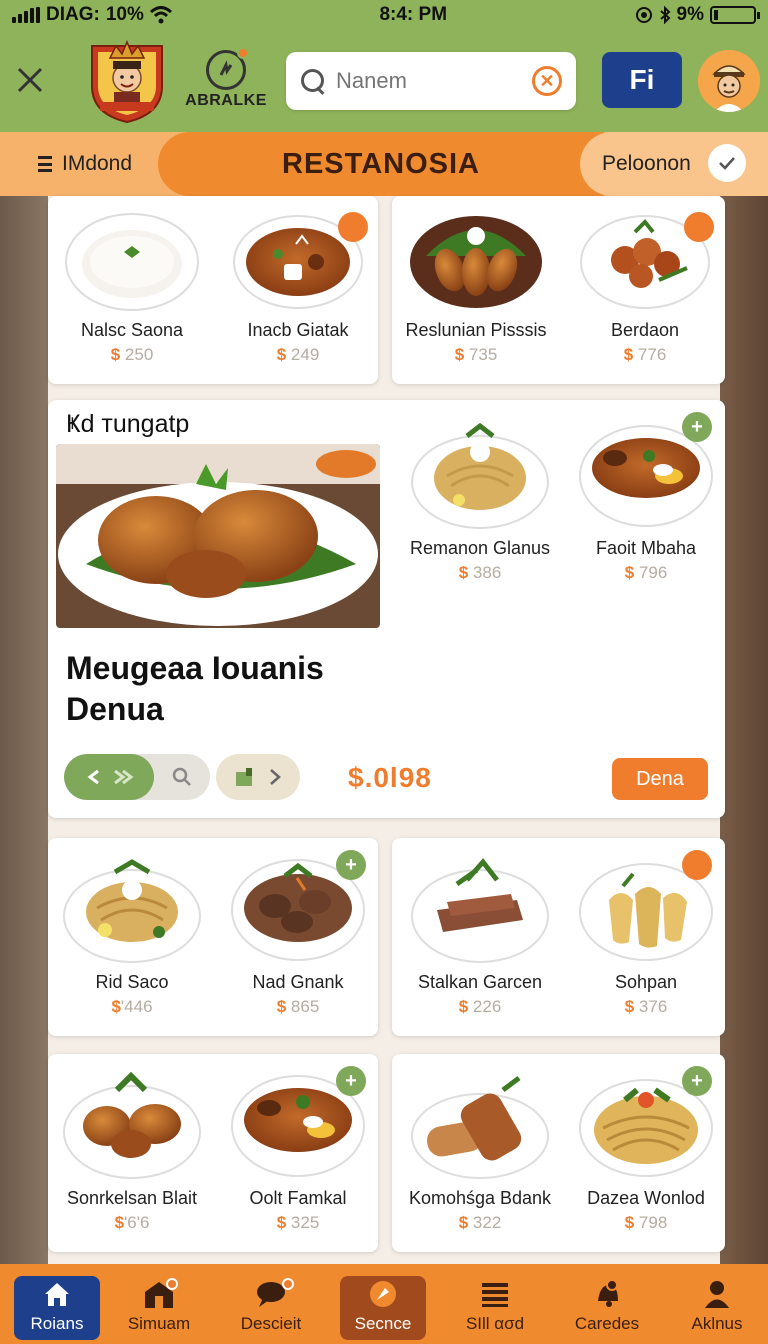 The width and height of the screenshot is (768, 1344). Describe the element at coordinates (646, 982) in the screenshot. I see `dish-name: Sohpan` at that location.